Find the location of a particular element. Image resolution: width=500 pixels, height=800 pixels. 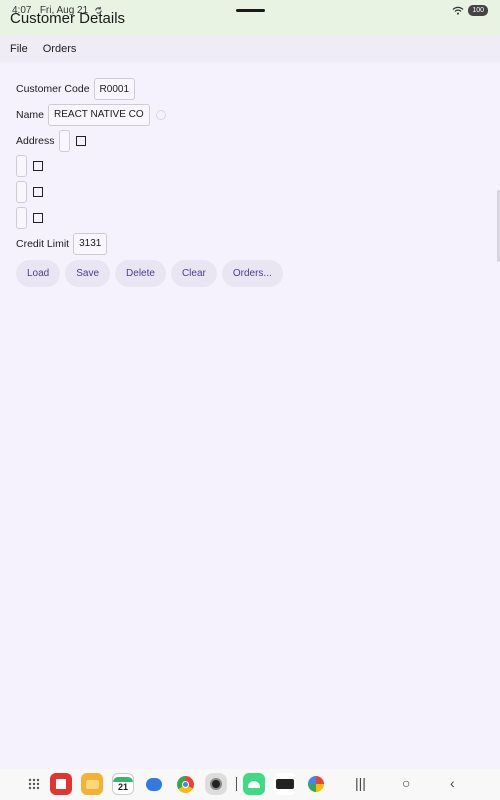

flipboard-icon is located at coordinates (61, 784).